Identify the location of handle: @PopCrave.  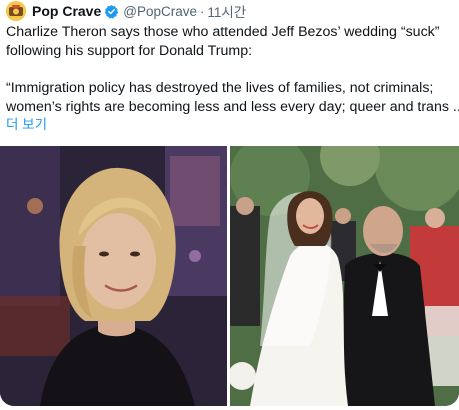
(160, 11).